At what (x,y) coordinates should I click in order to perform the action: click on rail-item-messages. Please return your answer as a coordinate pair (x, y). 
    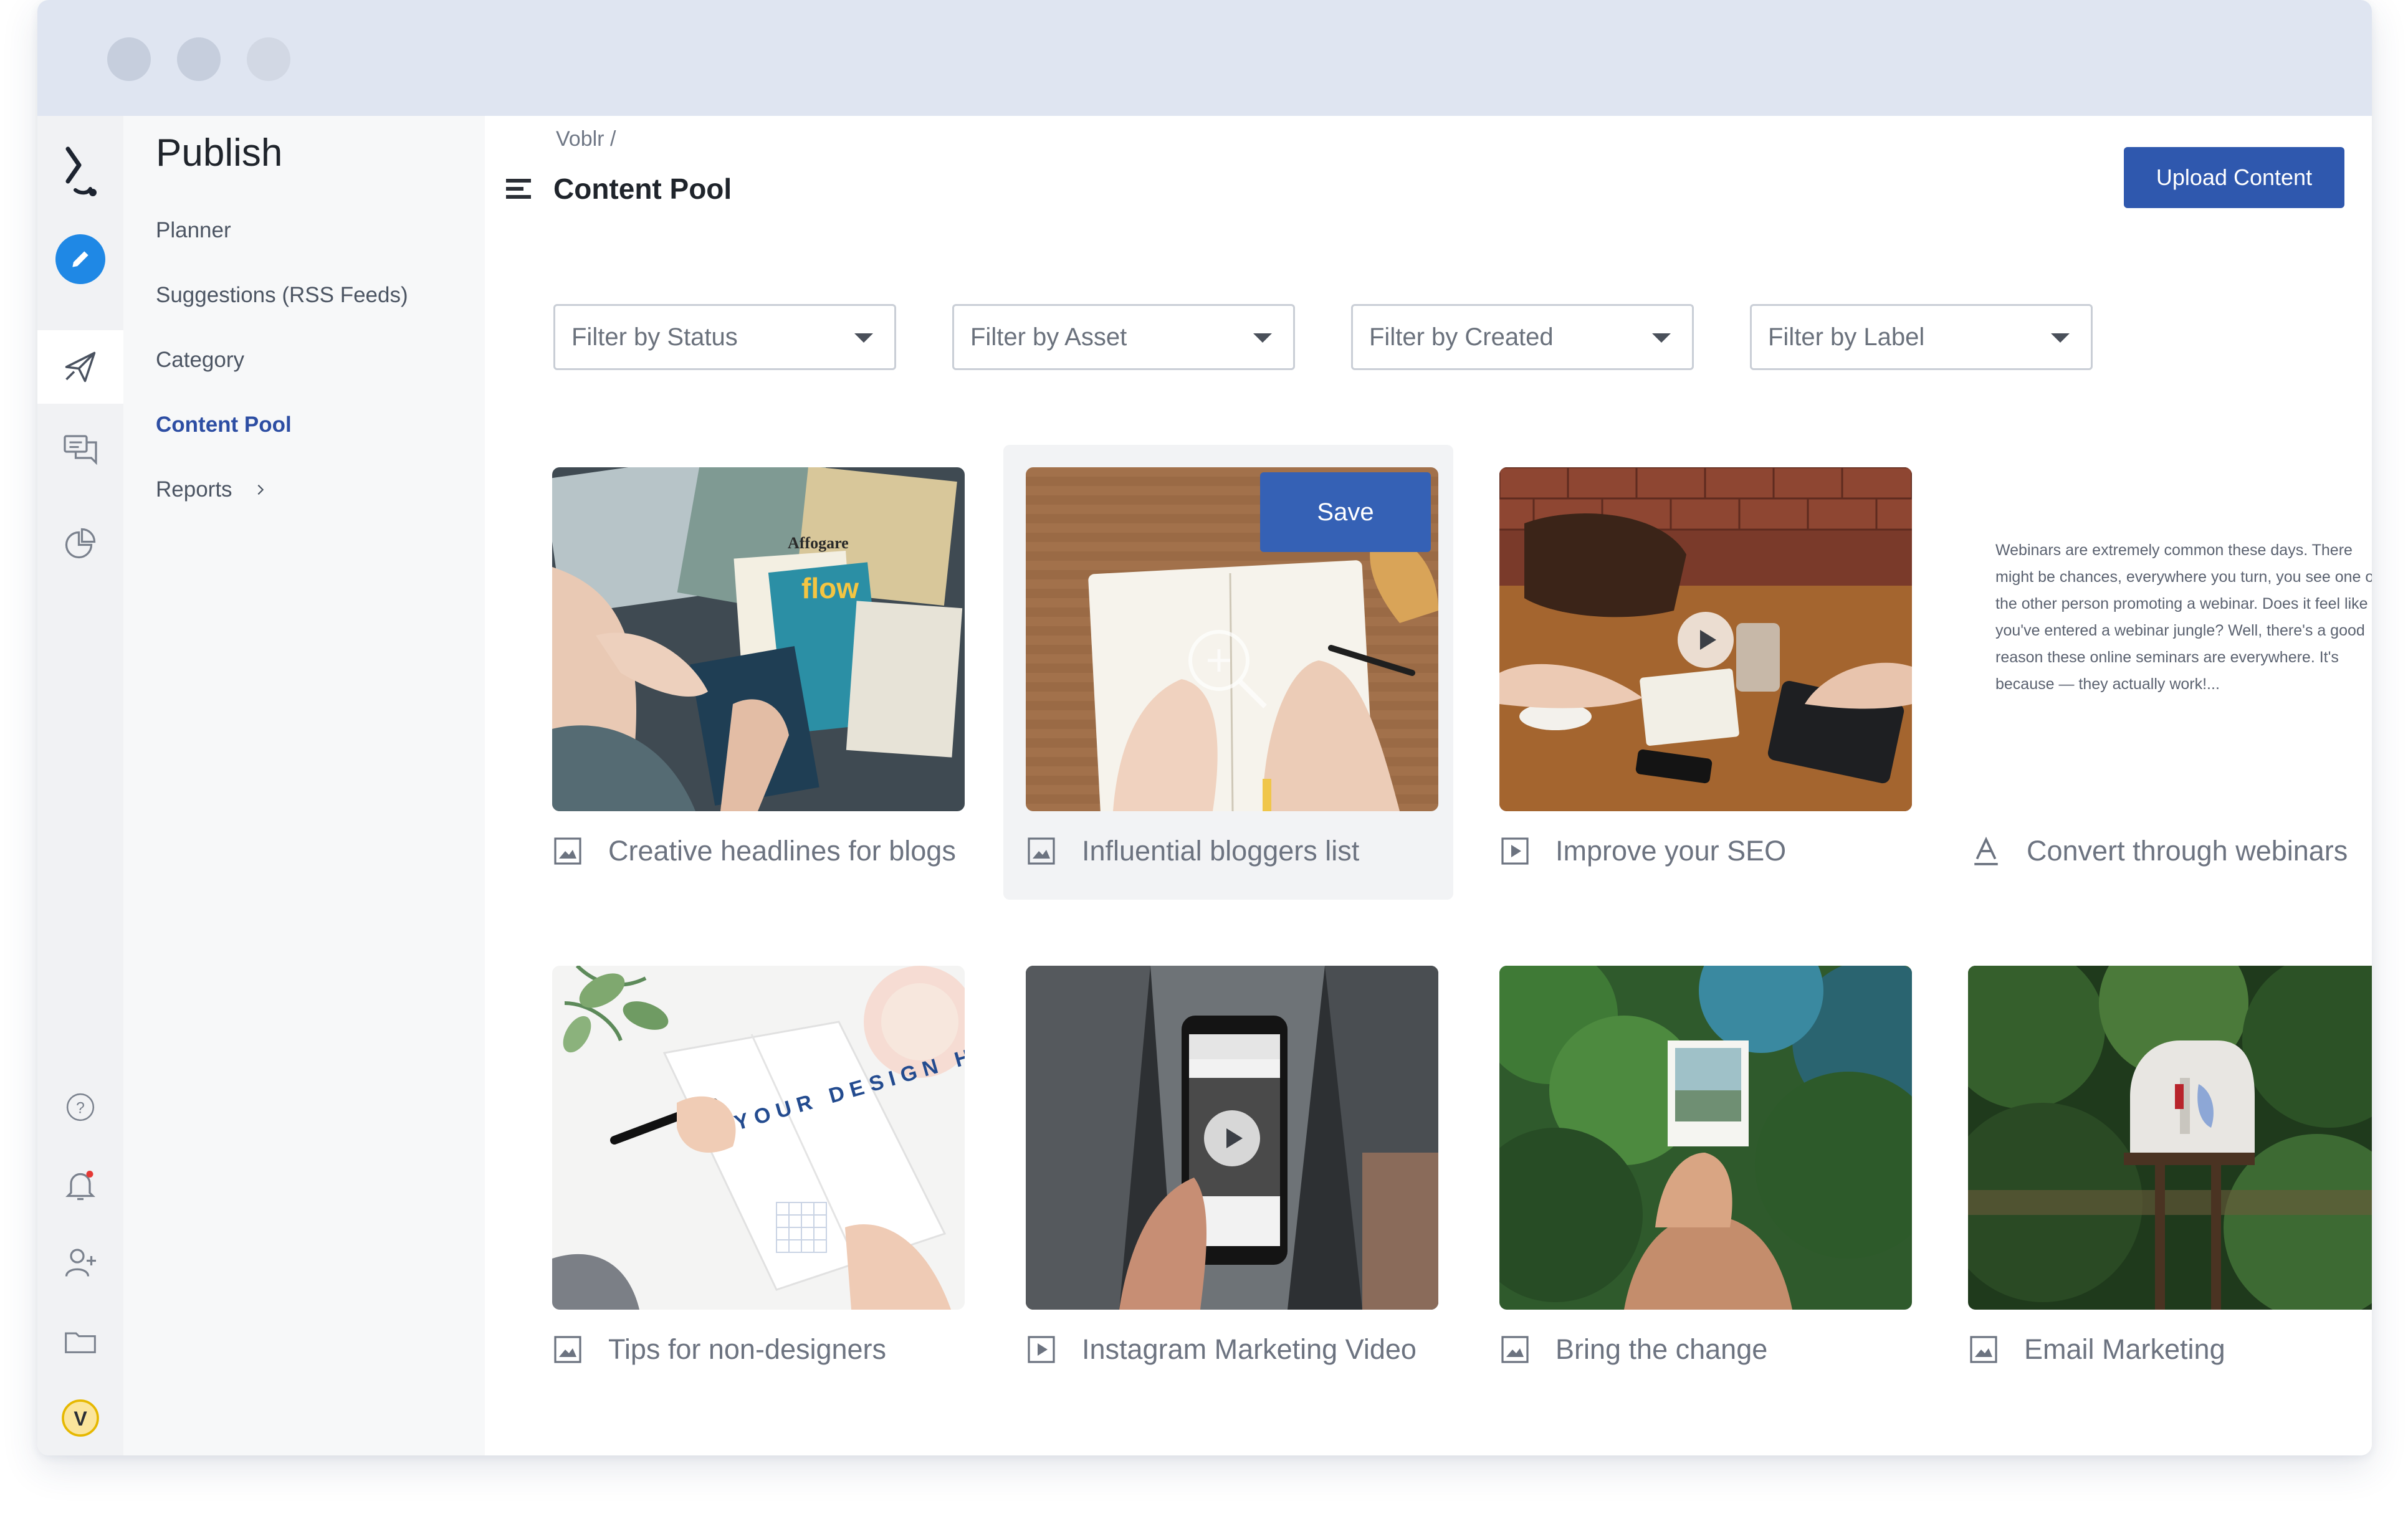
    Looking at the image, I should click on (80, 448).